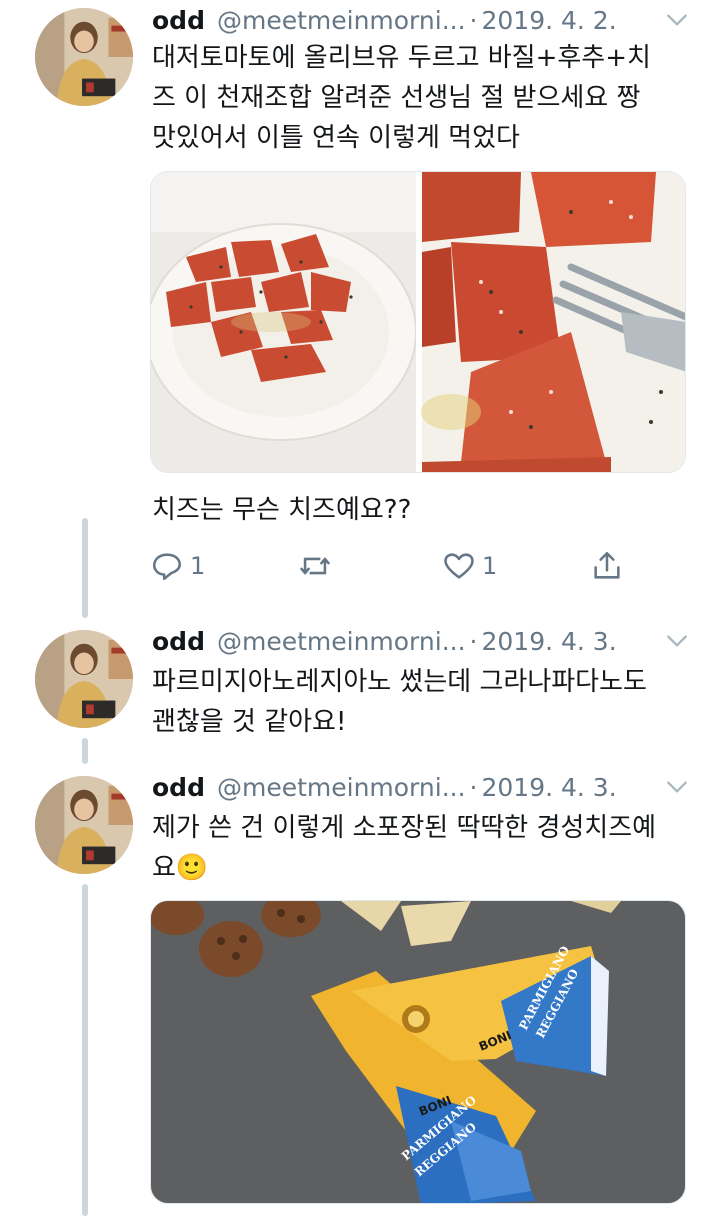 The height and width of the screenshot is (1216, 720). I want to click on share-icon, so click(607, 565).